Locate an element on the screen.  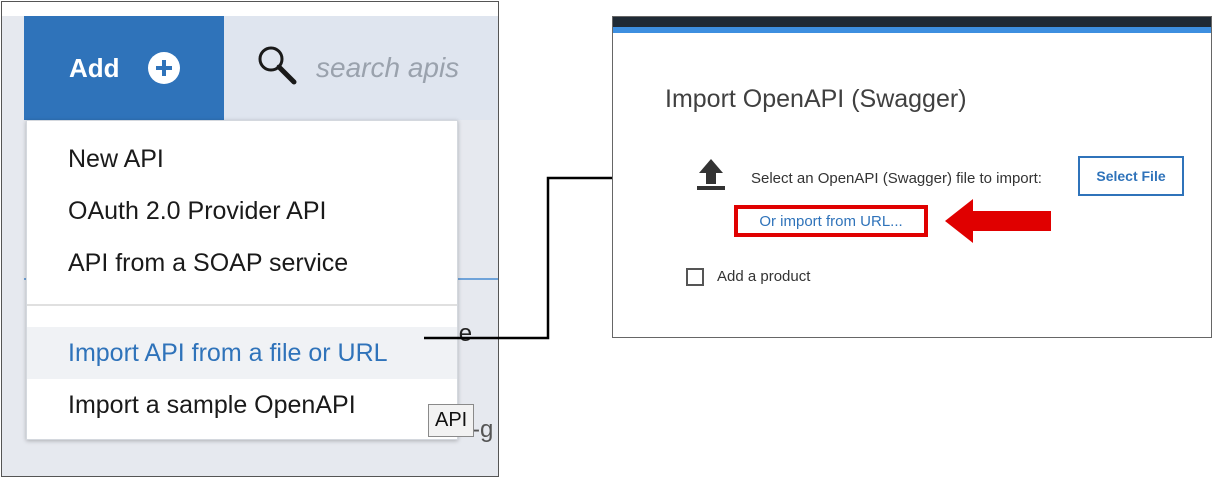
dialog-title: Import OpenAPI (Swagger) is located at coordinates (816, 99).